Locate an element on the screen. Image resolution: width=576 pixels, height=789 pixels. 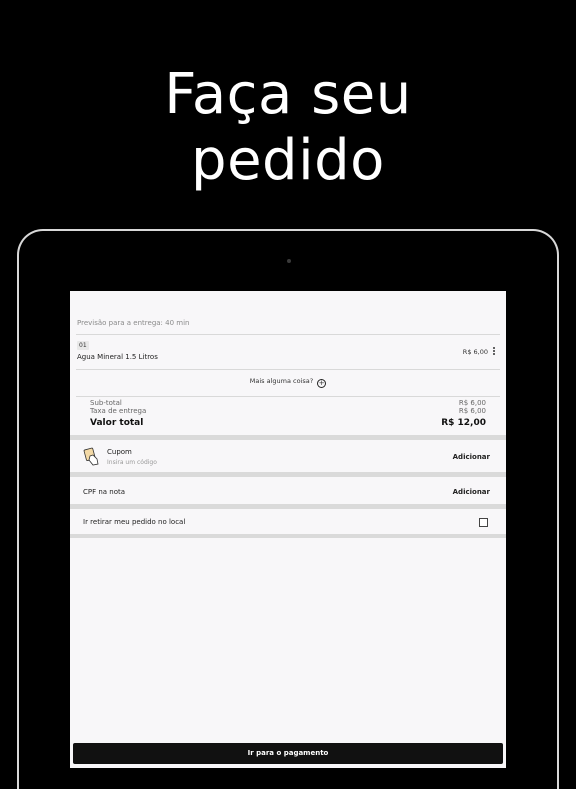
coupon-title: Cupom is located at coordinates (119, 452).